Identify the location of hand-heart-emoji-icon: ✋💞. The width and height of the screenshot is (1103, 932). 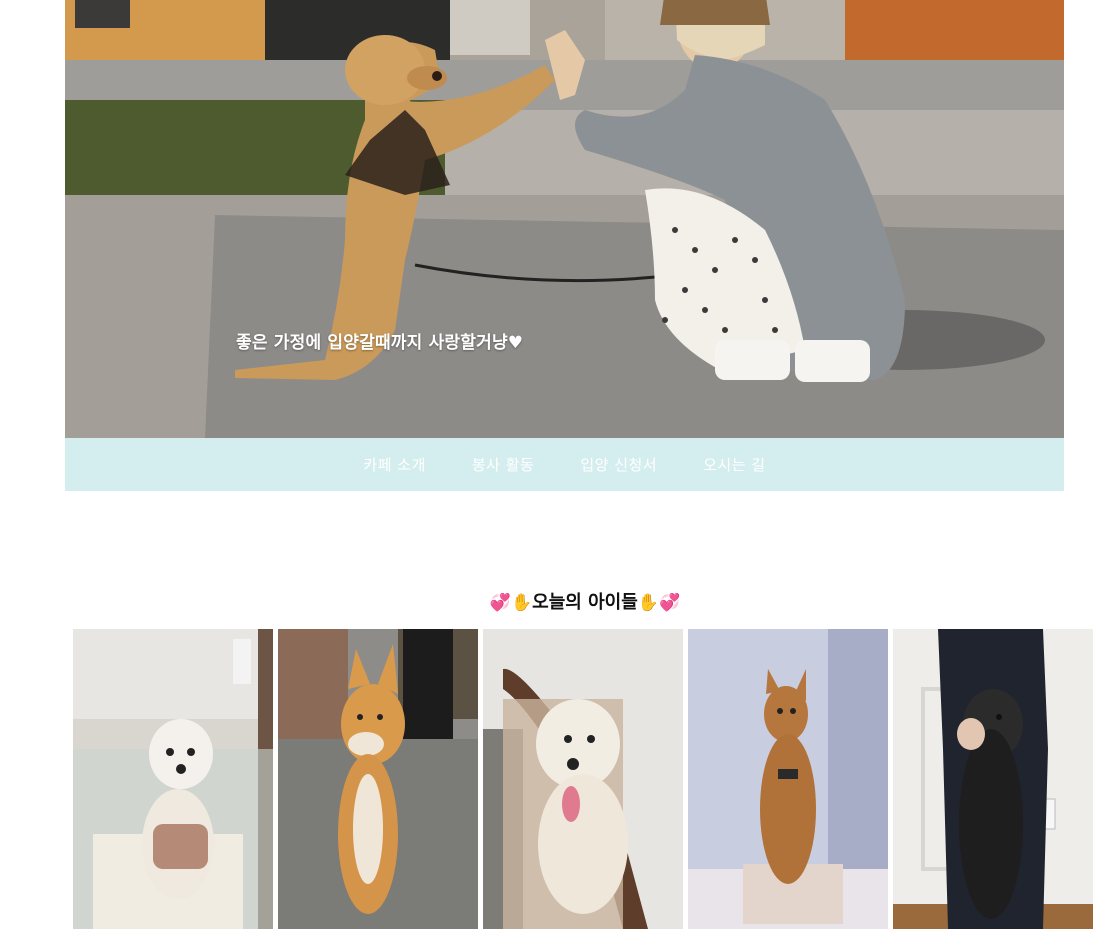
(659, 603).